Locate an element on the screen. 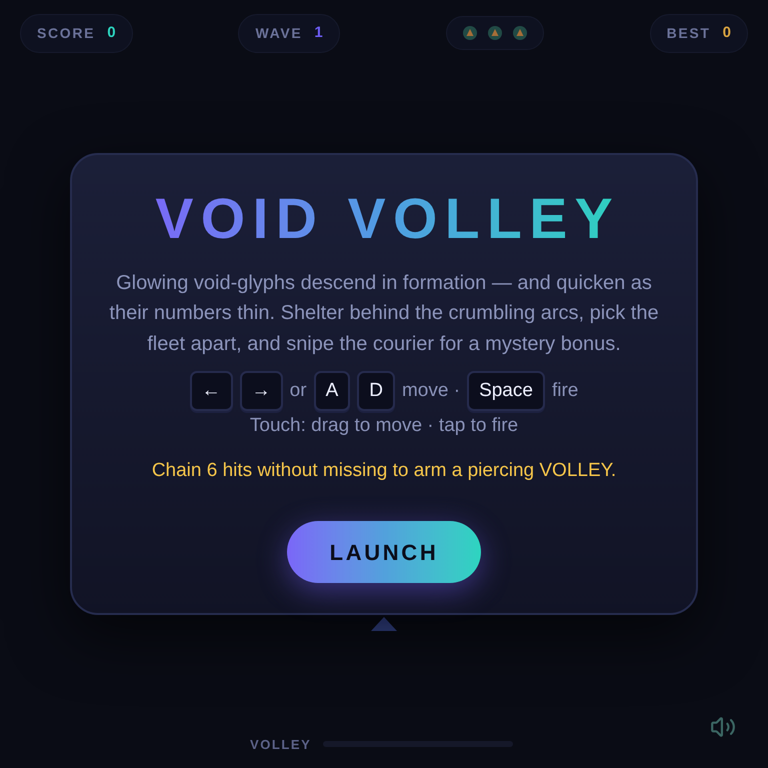 This screenshot has height=768, width=768. speaker-icon is located at coordinates (723, 727).